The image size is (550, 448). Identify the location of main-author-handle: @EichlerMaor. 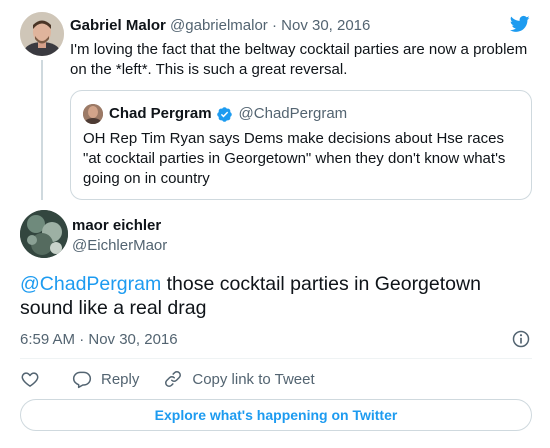
(119, 246).